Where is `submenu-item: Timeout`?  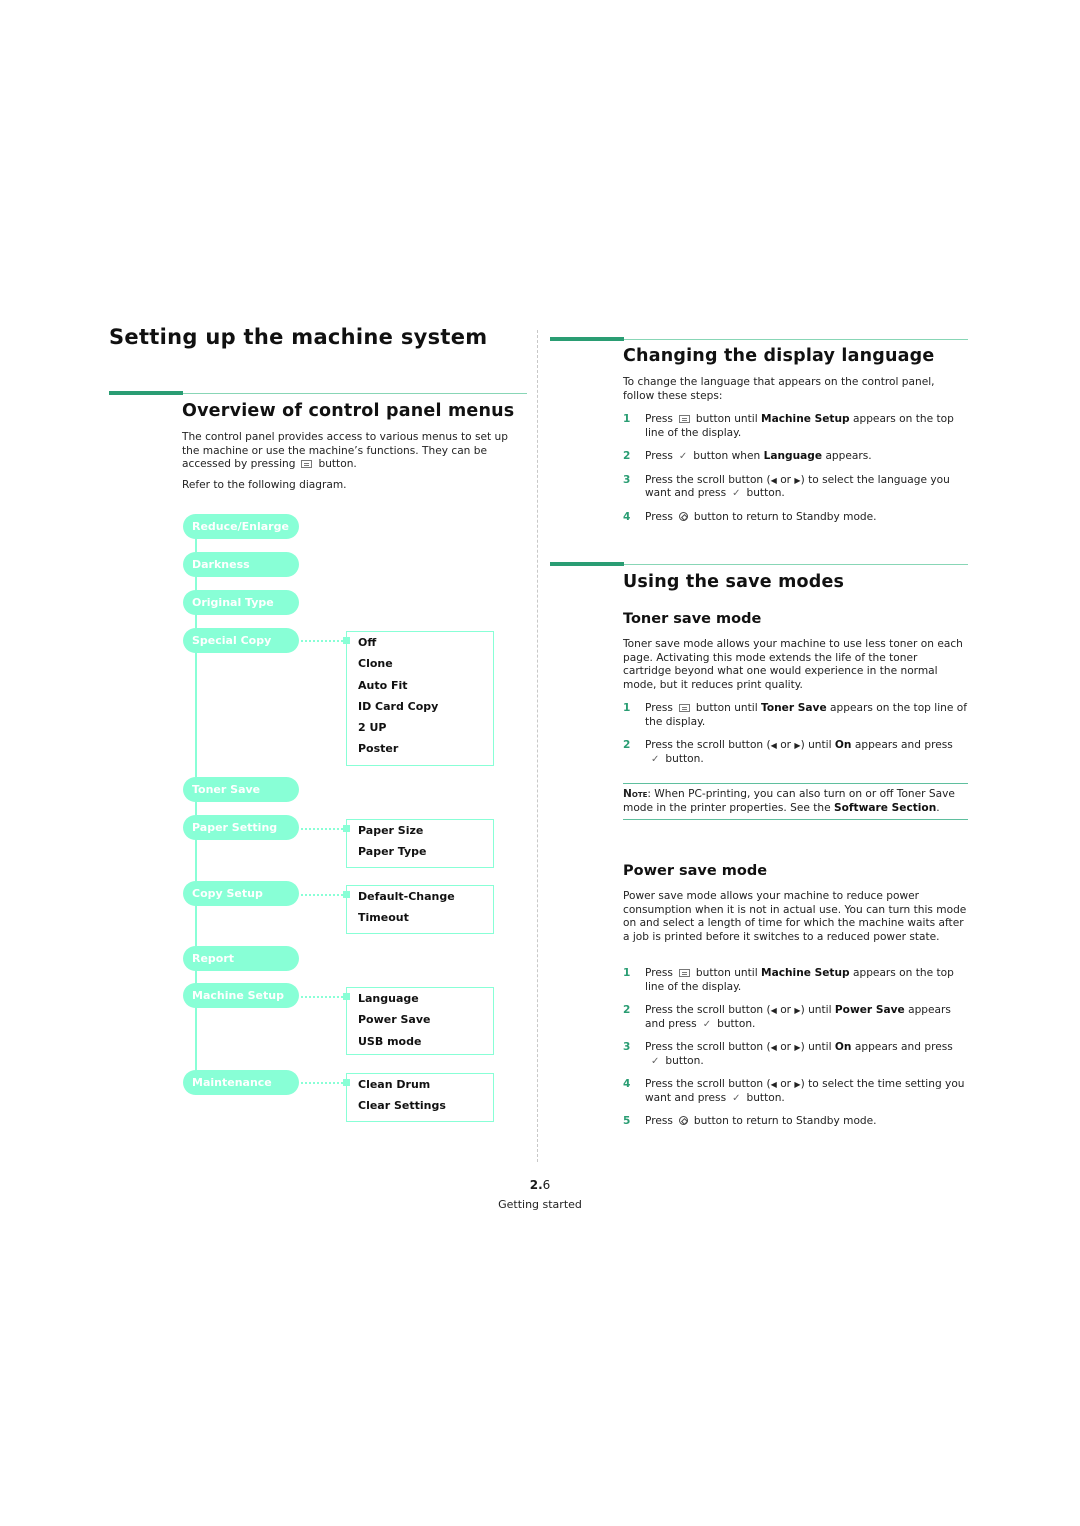 submenu-item: Timeout is located at coordinates (383, 918).